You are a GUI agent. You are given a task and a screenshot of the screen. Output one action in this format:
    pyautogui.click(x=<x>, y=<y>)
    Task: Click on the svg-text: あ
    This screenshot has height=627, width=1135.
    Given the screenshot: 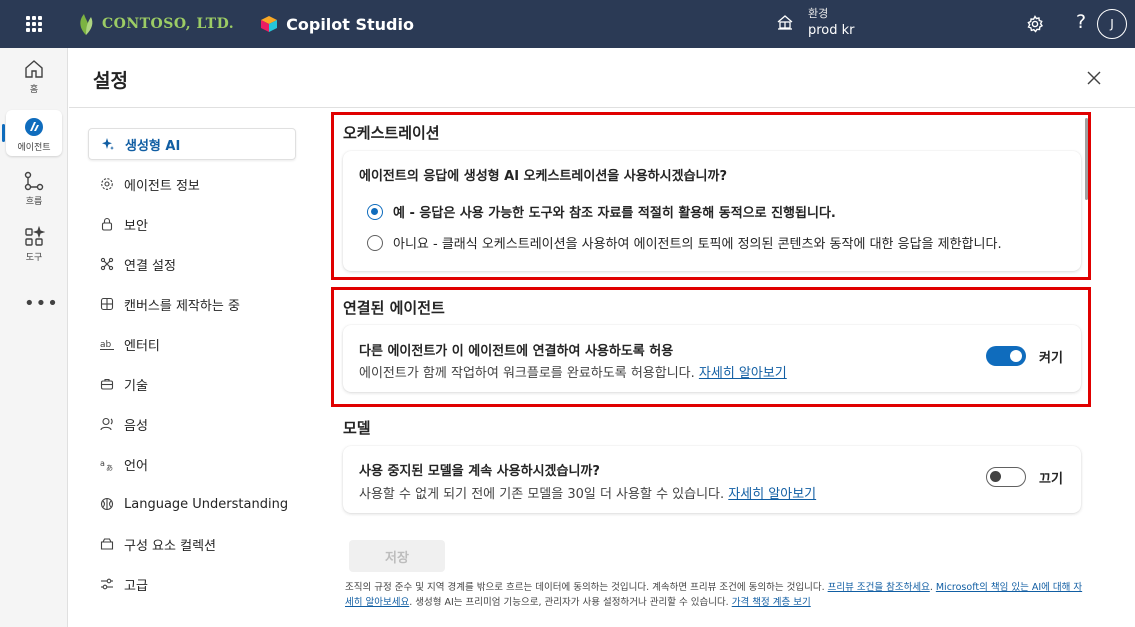 What is the action you would take?
    pyautogui.click(x=109, y=467)
    